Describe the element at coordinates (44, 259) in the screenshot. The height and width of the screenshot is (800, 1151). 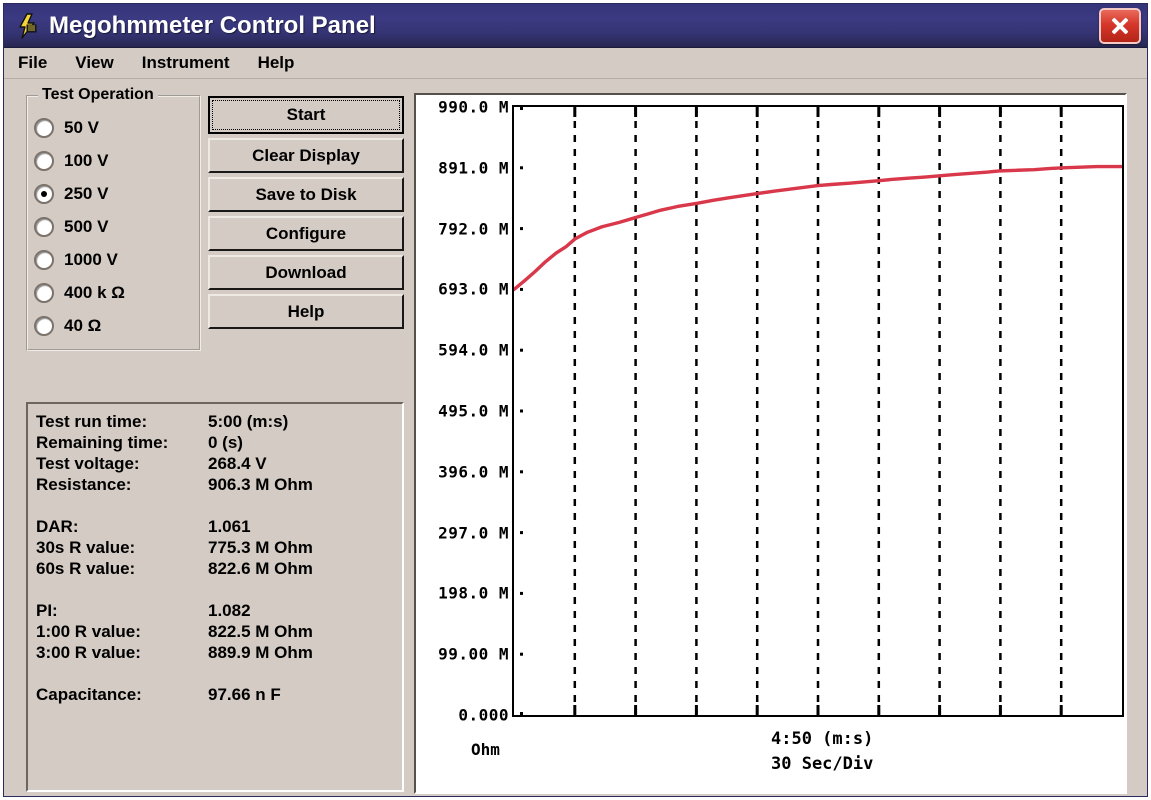
I see `radio-icon-1000v` at that location.